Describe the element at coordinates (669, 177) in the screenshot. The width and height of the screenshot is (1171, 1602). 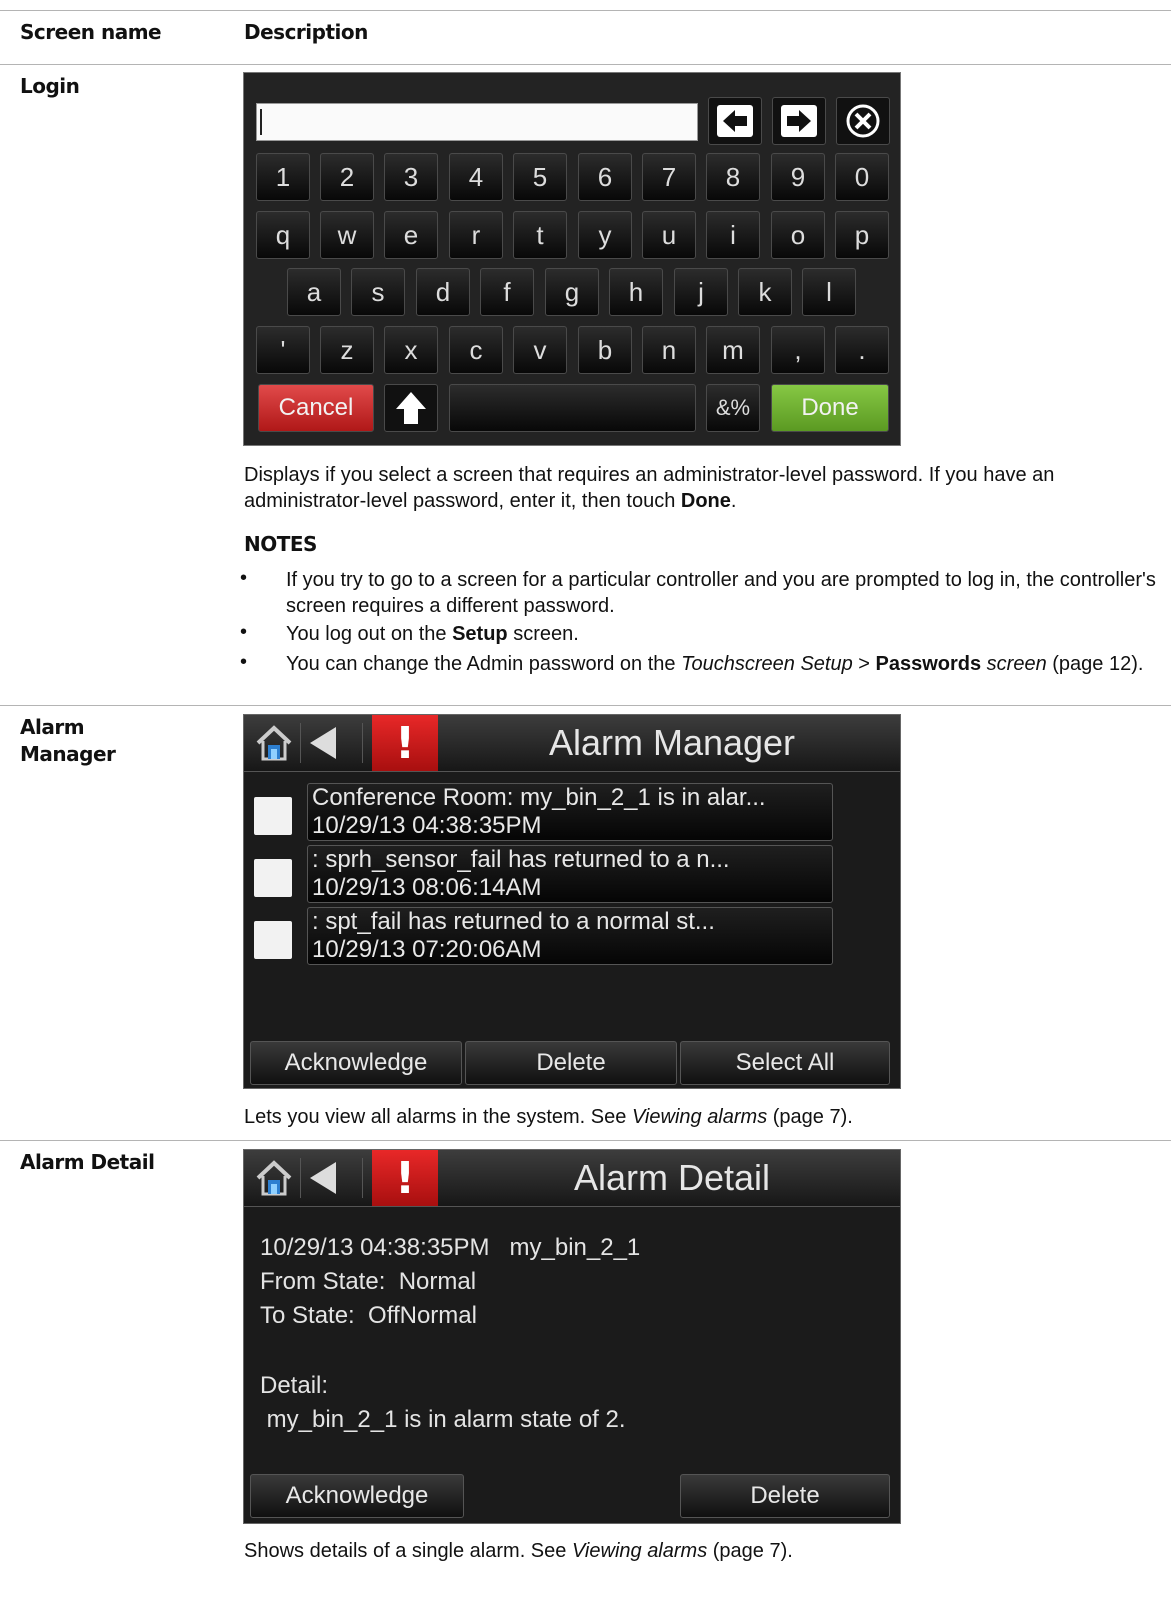
I see `key: 7` at that location.